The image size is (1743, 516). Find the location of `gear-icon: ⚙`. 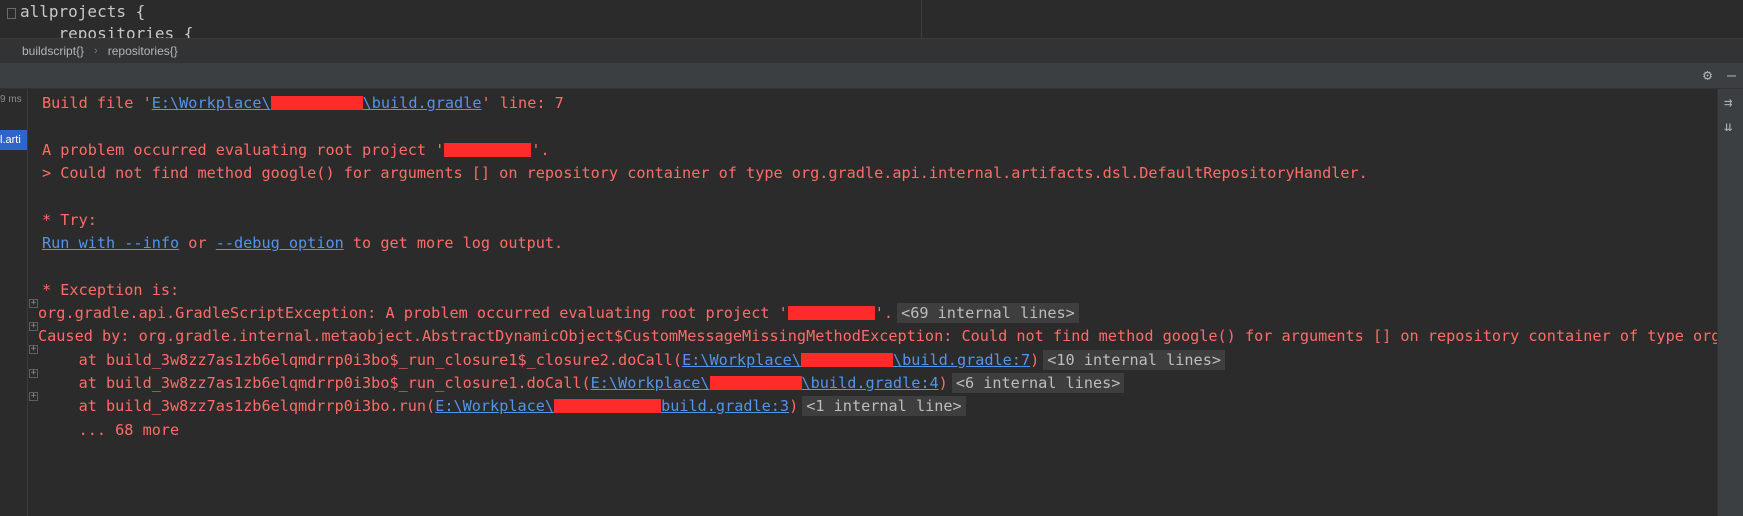

gear-icon: ⚙ is located at coordinates (1707, 75).